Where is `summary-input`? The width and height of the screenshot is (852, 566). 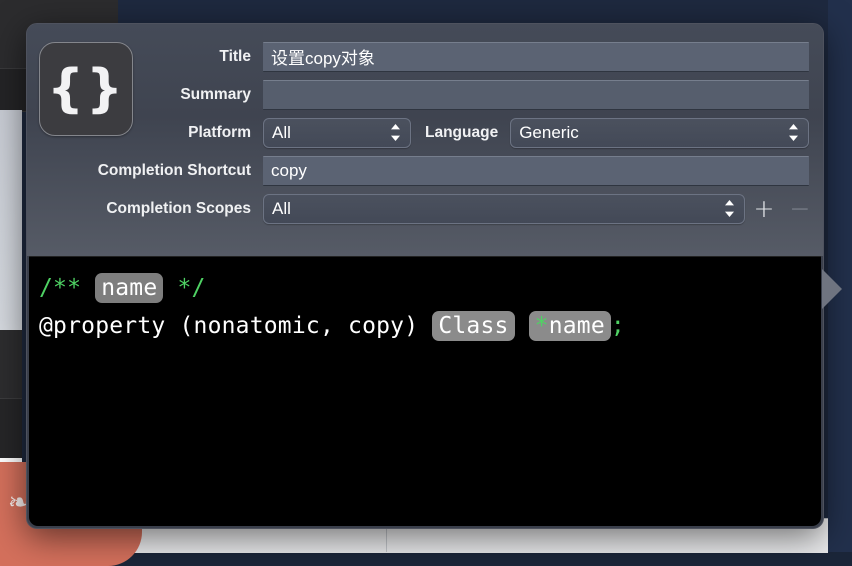 summary-input is located at coordinates (536, 94).